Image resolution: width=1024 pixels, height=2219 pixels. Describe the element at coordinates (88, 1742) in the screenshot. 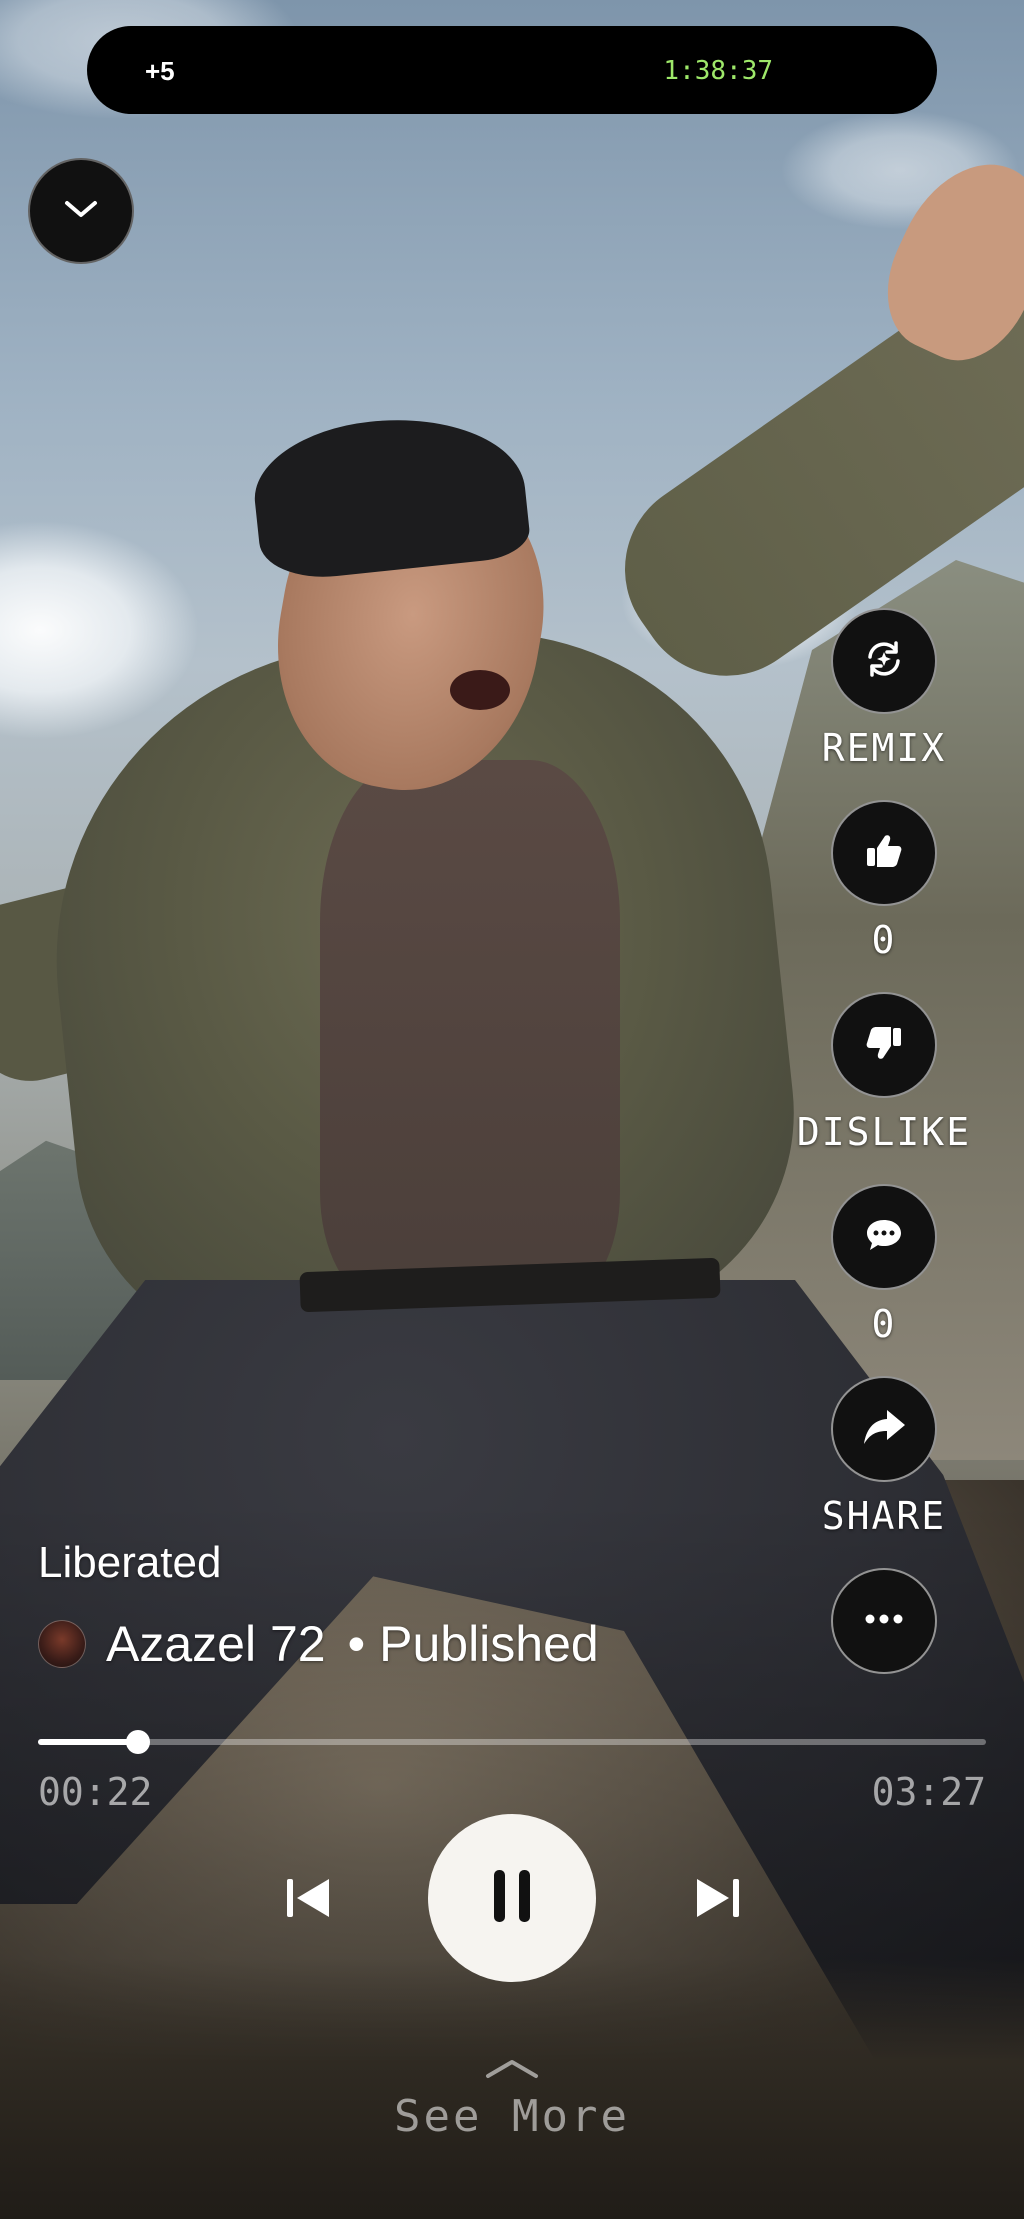

I see `progress-fill` at that location.